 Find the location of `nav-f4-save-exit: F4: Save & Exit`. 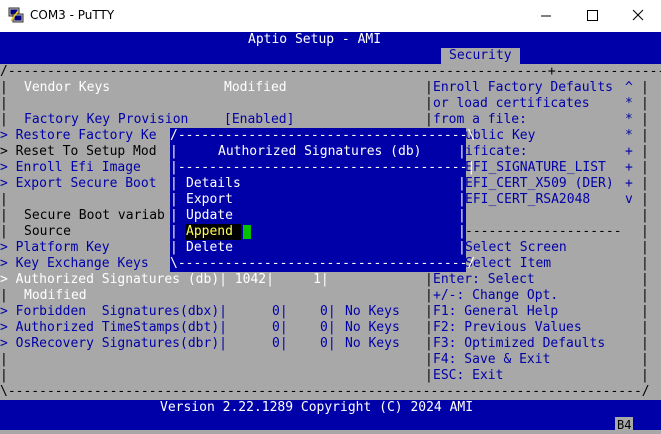

nav-f4-save-exit: F4: Save & Exit is located at coordinates (492, 359).